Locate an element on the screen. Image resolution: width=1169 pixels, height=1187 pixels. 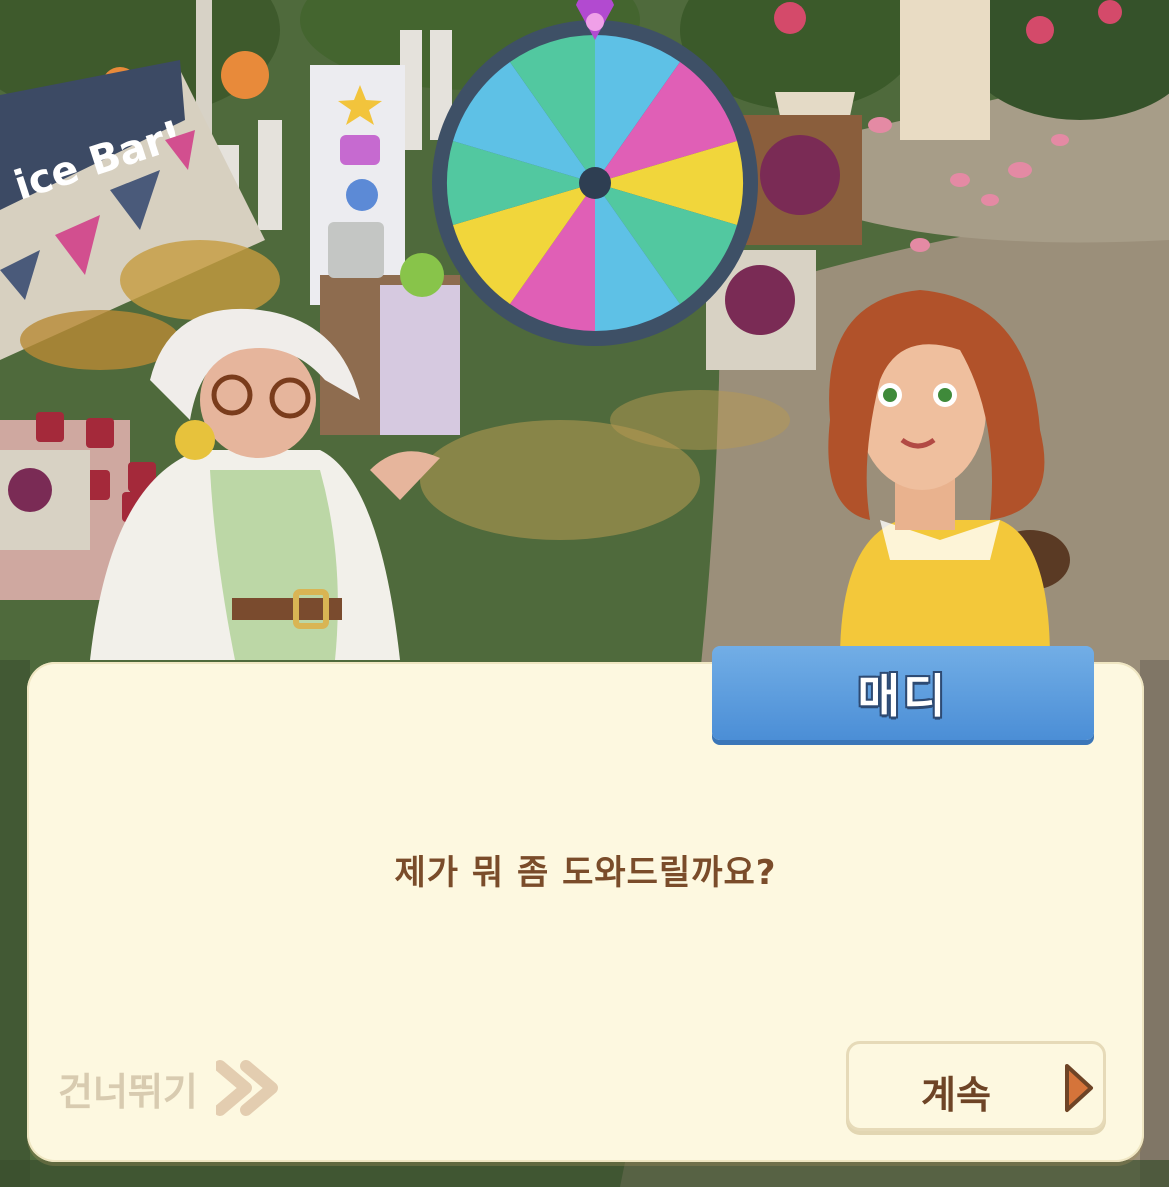
speaker-name: 매디 is located at coordinates (903, 696).